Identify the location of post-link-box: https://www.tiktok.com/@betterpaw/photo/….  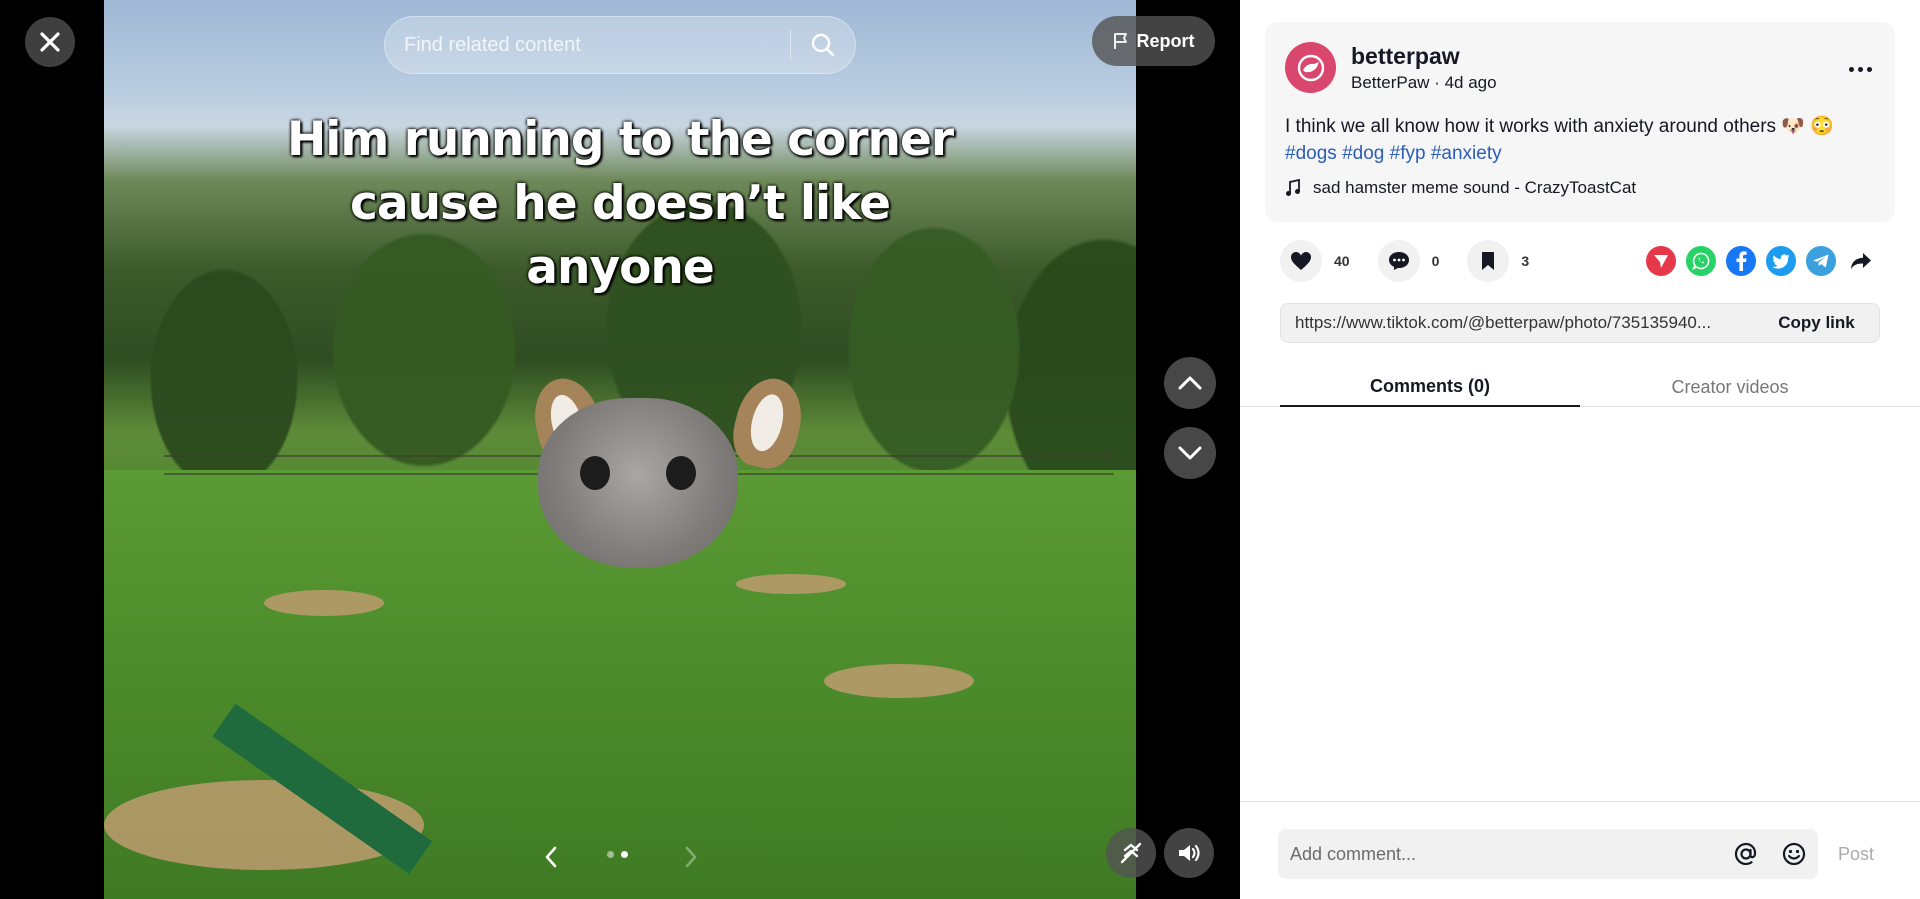
(1580, 323).